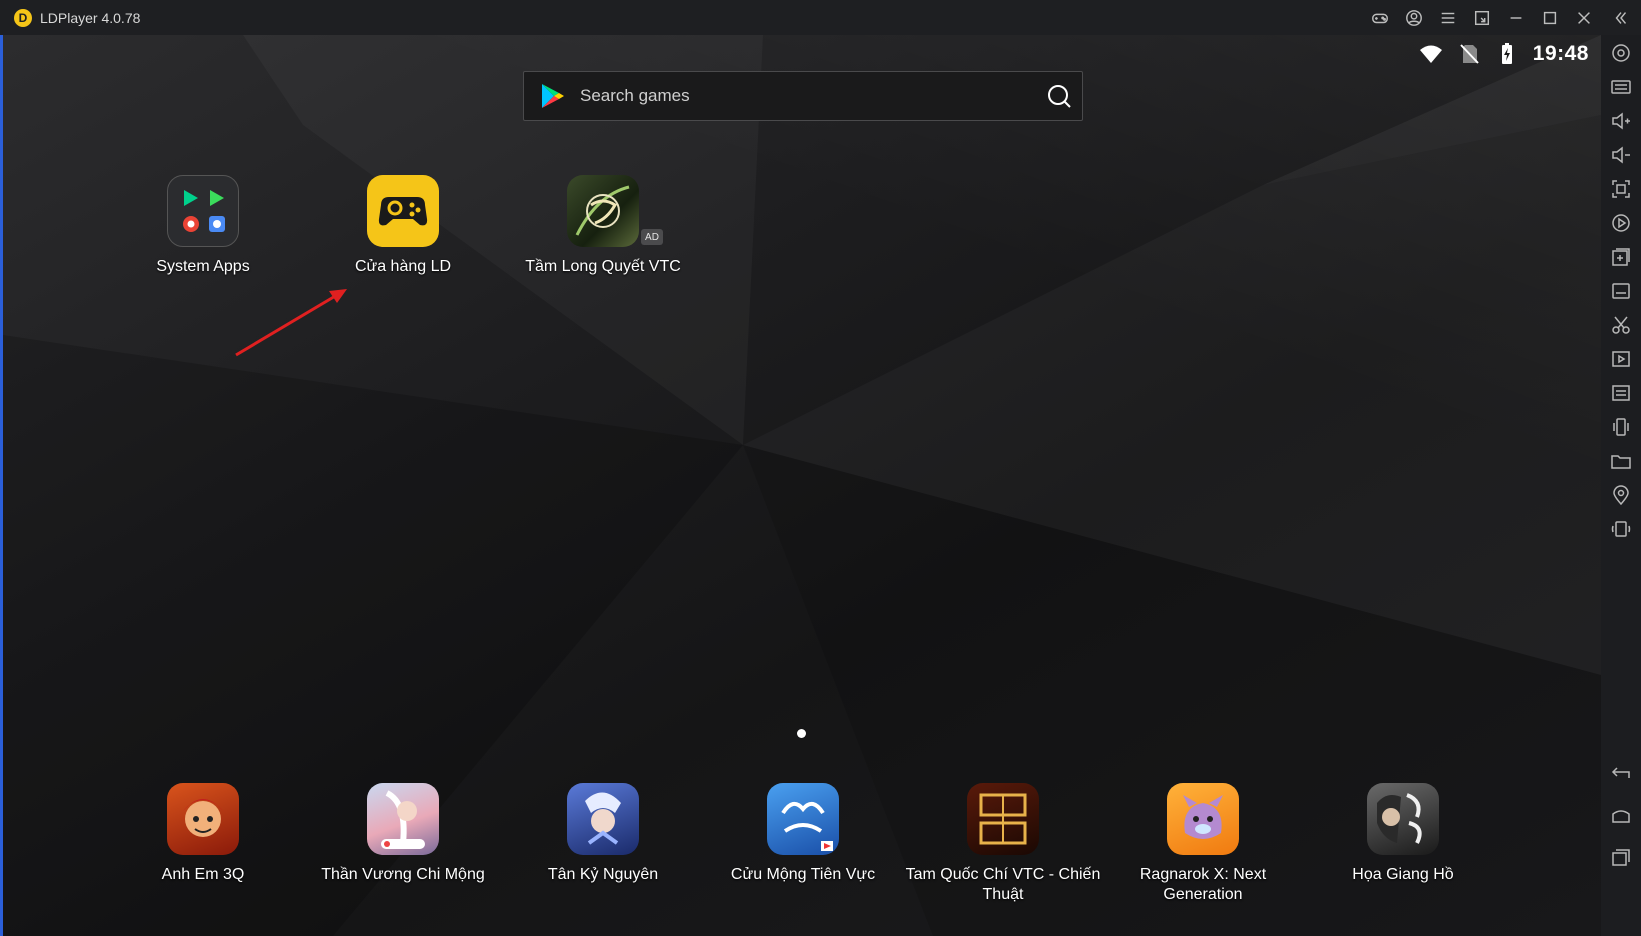 This screenshot has width=1641, height=936. What do you see at coordinates (1550, 17) in the screenshot?
I see `maximize-icon` at bounding box center [1550, 17].